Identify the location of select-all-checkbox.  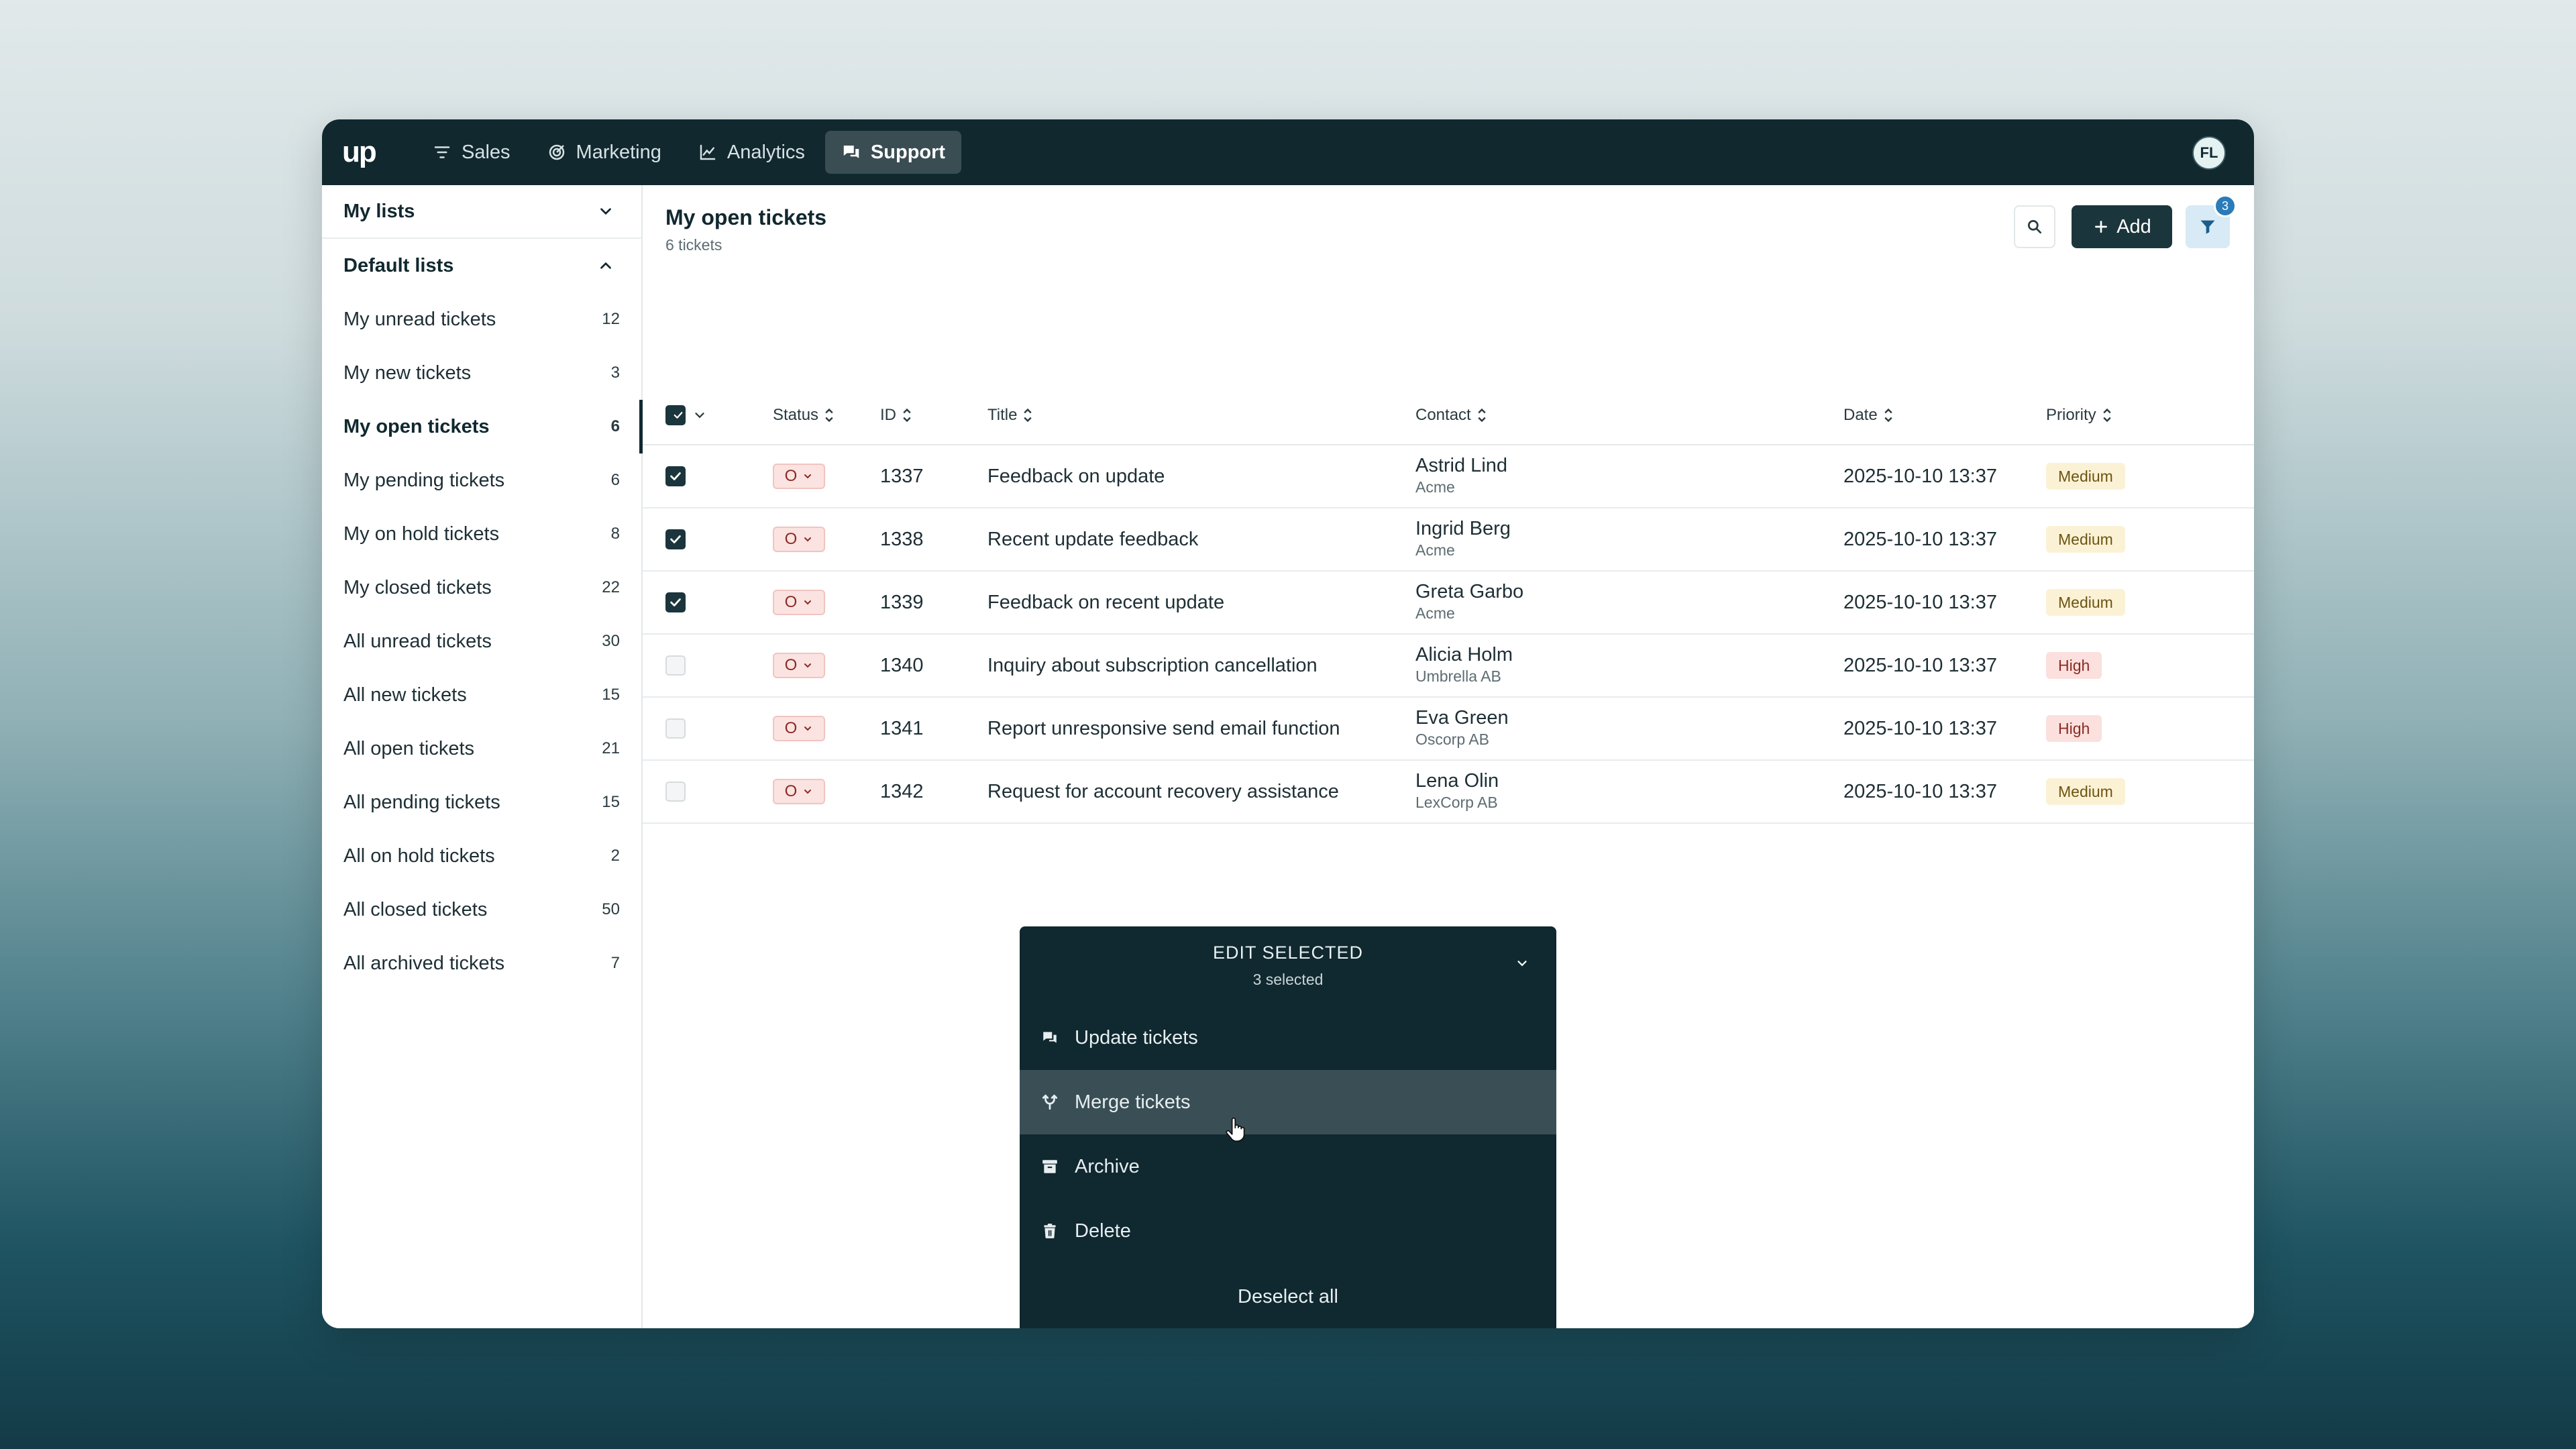
(675, 415).